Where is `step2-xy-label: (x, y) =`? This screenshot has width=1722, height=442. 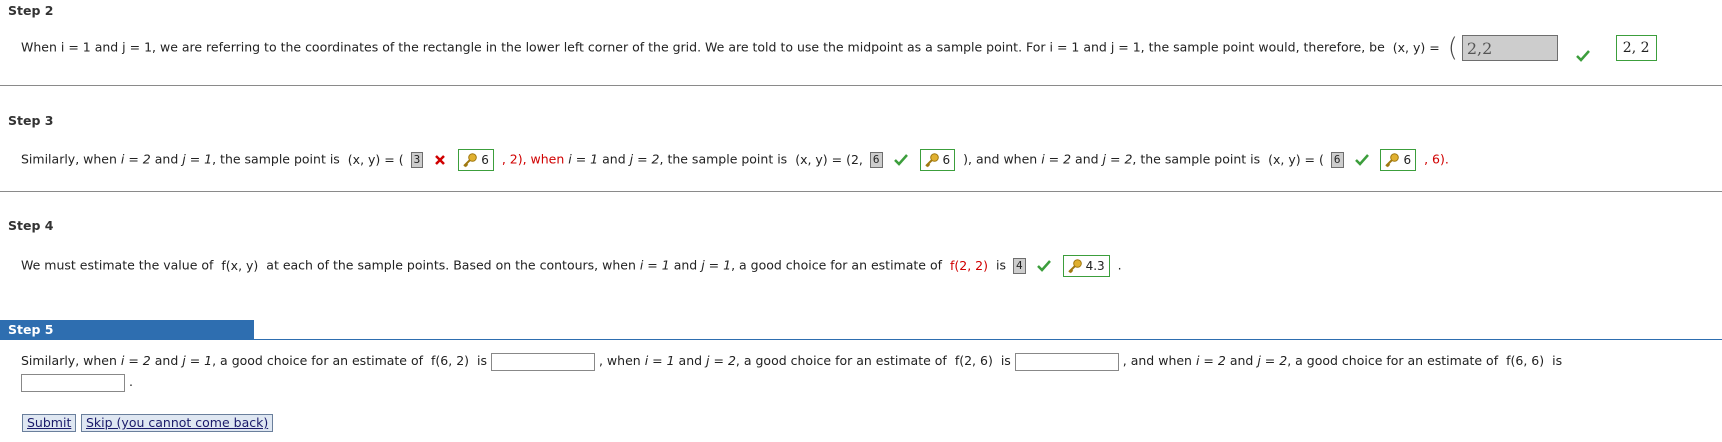
step2-xy-label: (x, y) = is located at coordinates (1416, 47).